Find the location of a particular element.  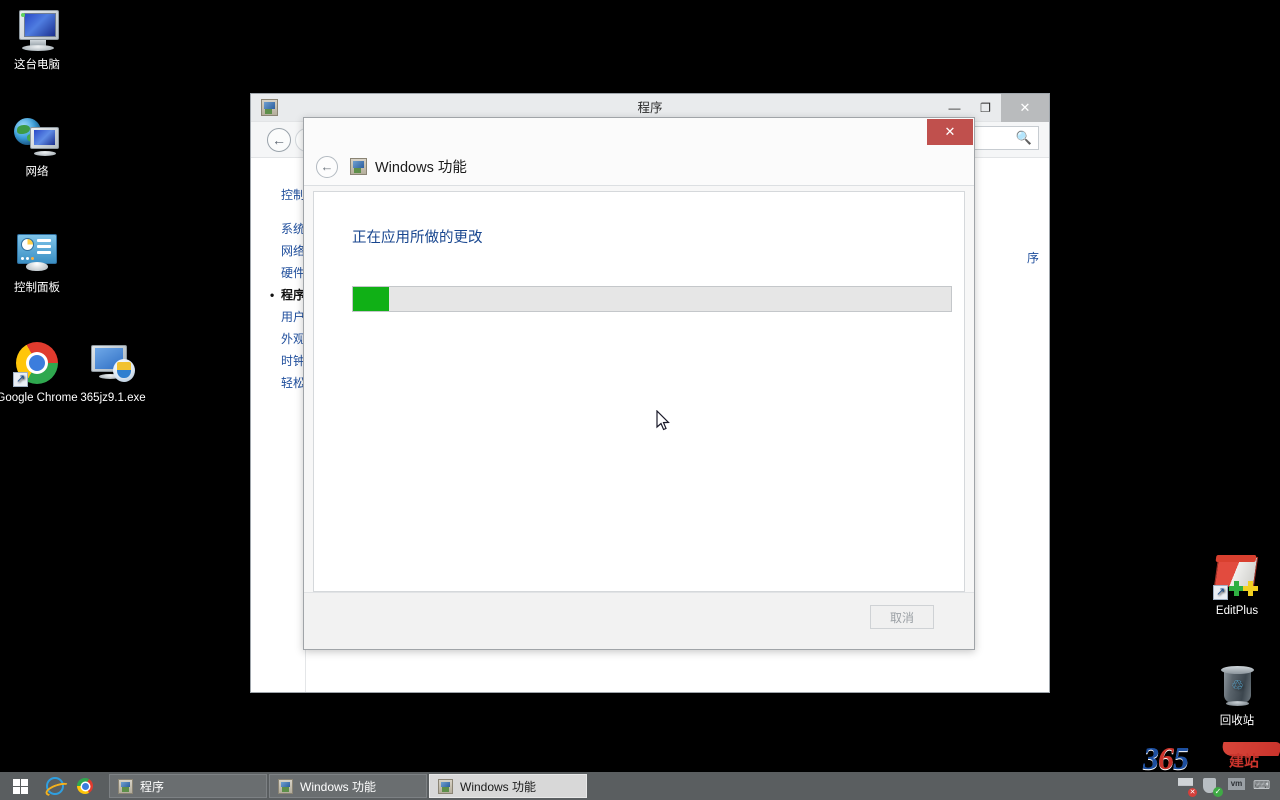

desktop-icon-label: 控制面板 is located at coordinates (37, 288).